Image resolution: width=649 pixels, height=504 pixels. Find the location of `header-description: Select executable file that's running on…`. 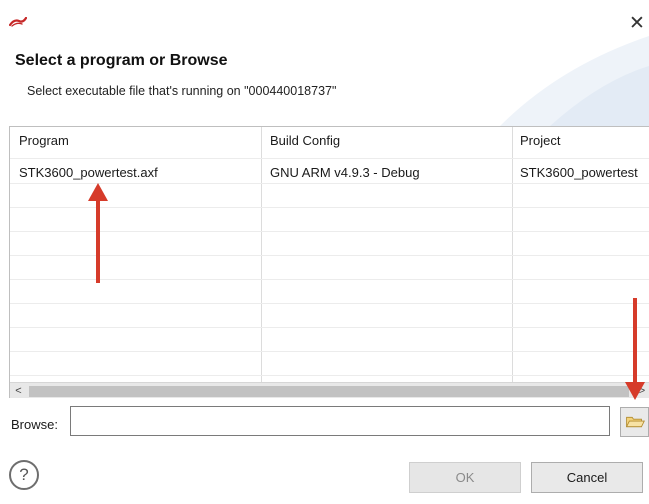

header-description: Select executable file that's running on… is located at coordinates (182, 91).